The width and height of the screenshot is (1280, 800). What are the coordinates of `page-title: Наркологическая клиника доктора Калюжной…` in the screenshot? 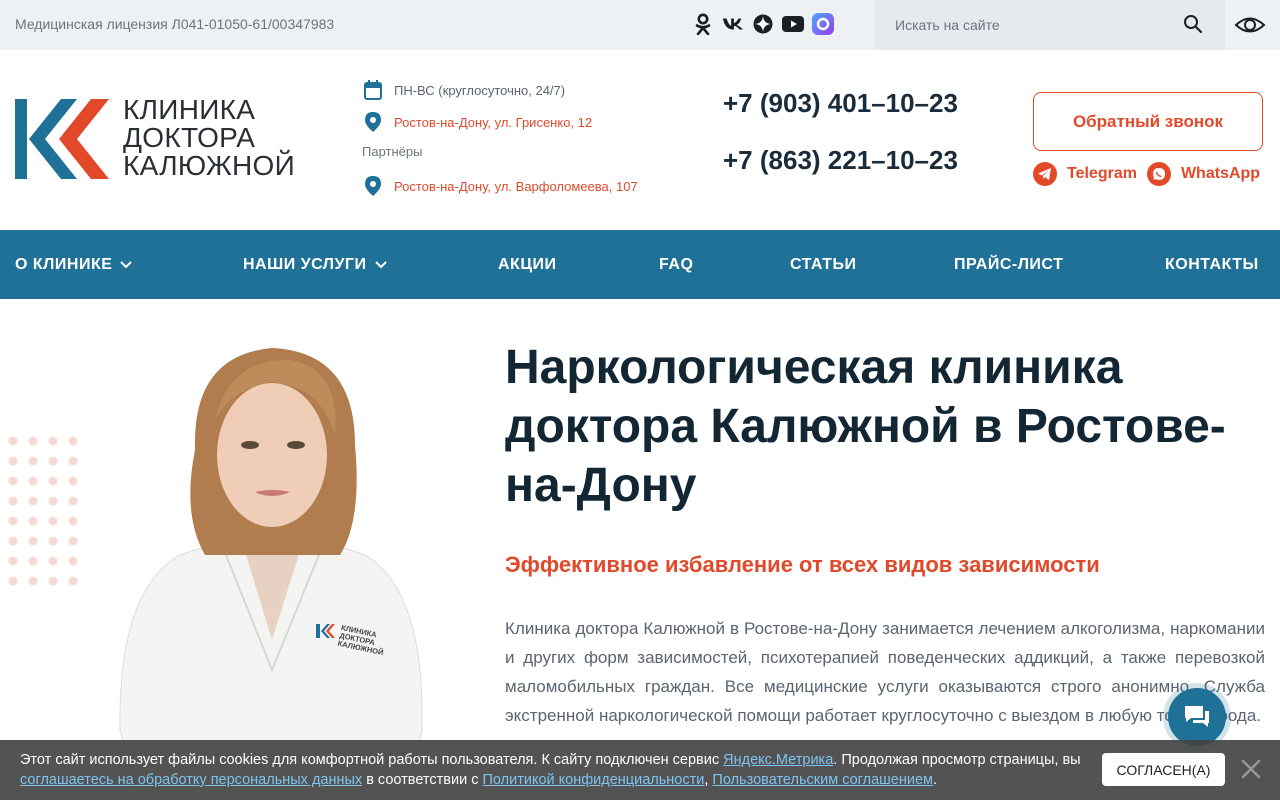 It's located at (865, 426).